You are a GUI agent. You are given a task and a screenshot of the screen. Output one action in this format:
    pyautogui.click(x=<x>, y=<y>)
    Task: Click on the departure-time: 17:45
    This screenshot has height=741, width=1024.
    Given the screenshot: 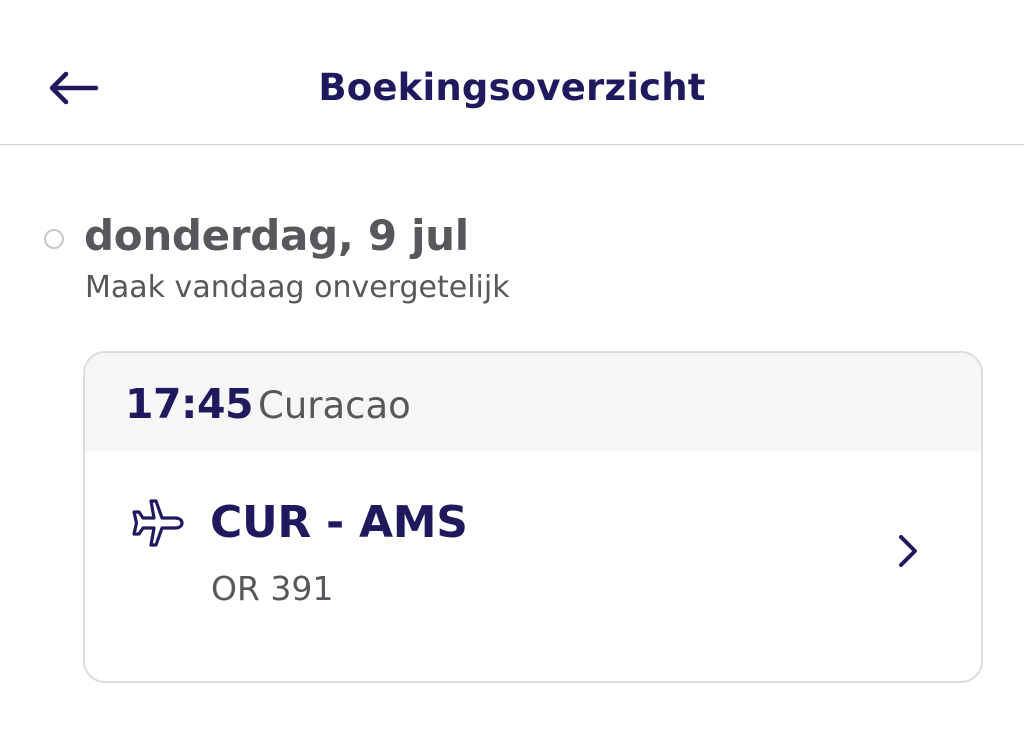 What is the action you would take?
    pyautogui.click(x=189, y=404)
    